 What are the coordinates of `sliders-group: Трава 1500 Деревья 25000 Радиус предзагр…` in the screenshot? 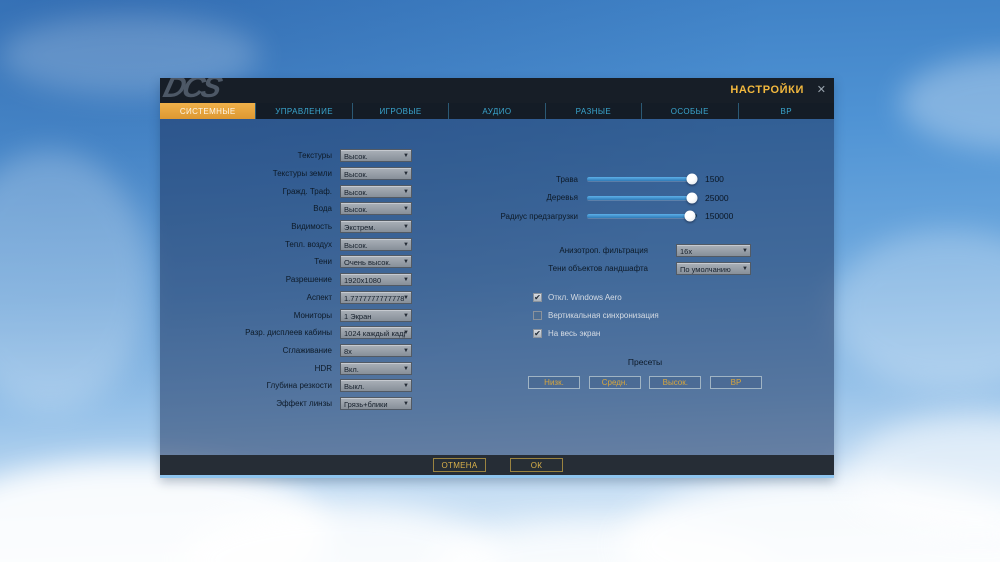 It's located at (566, 198).